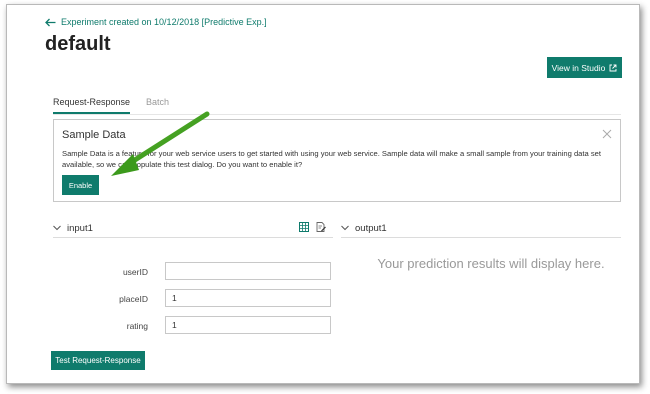  Describe the element at coordinates (248, 298) in the screenshot. I see `placeid-input` at that location.